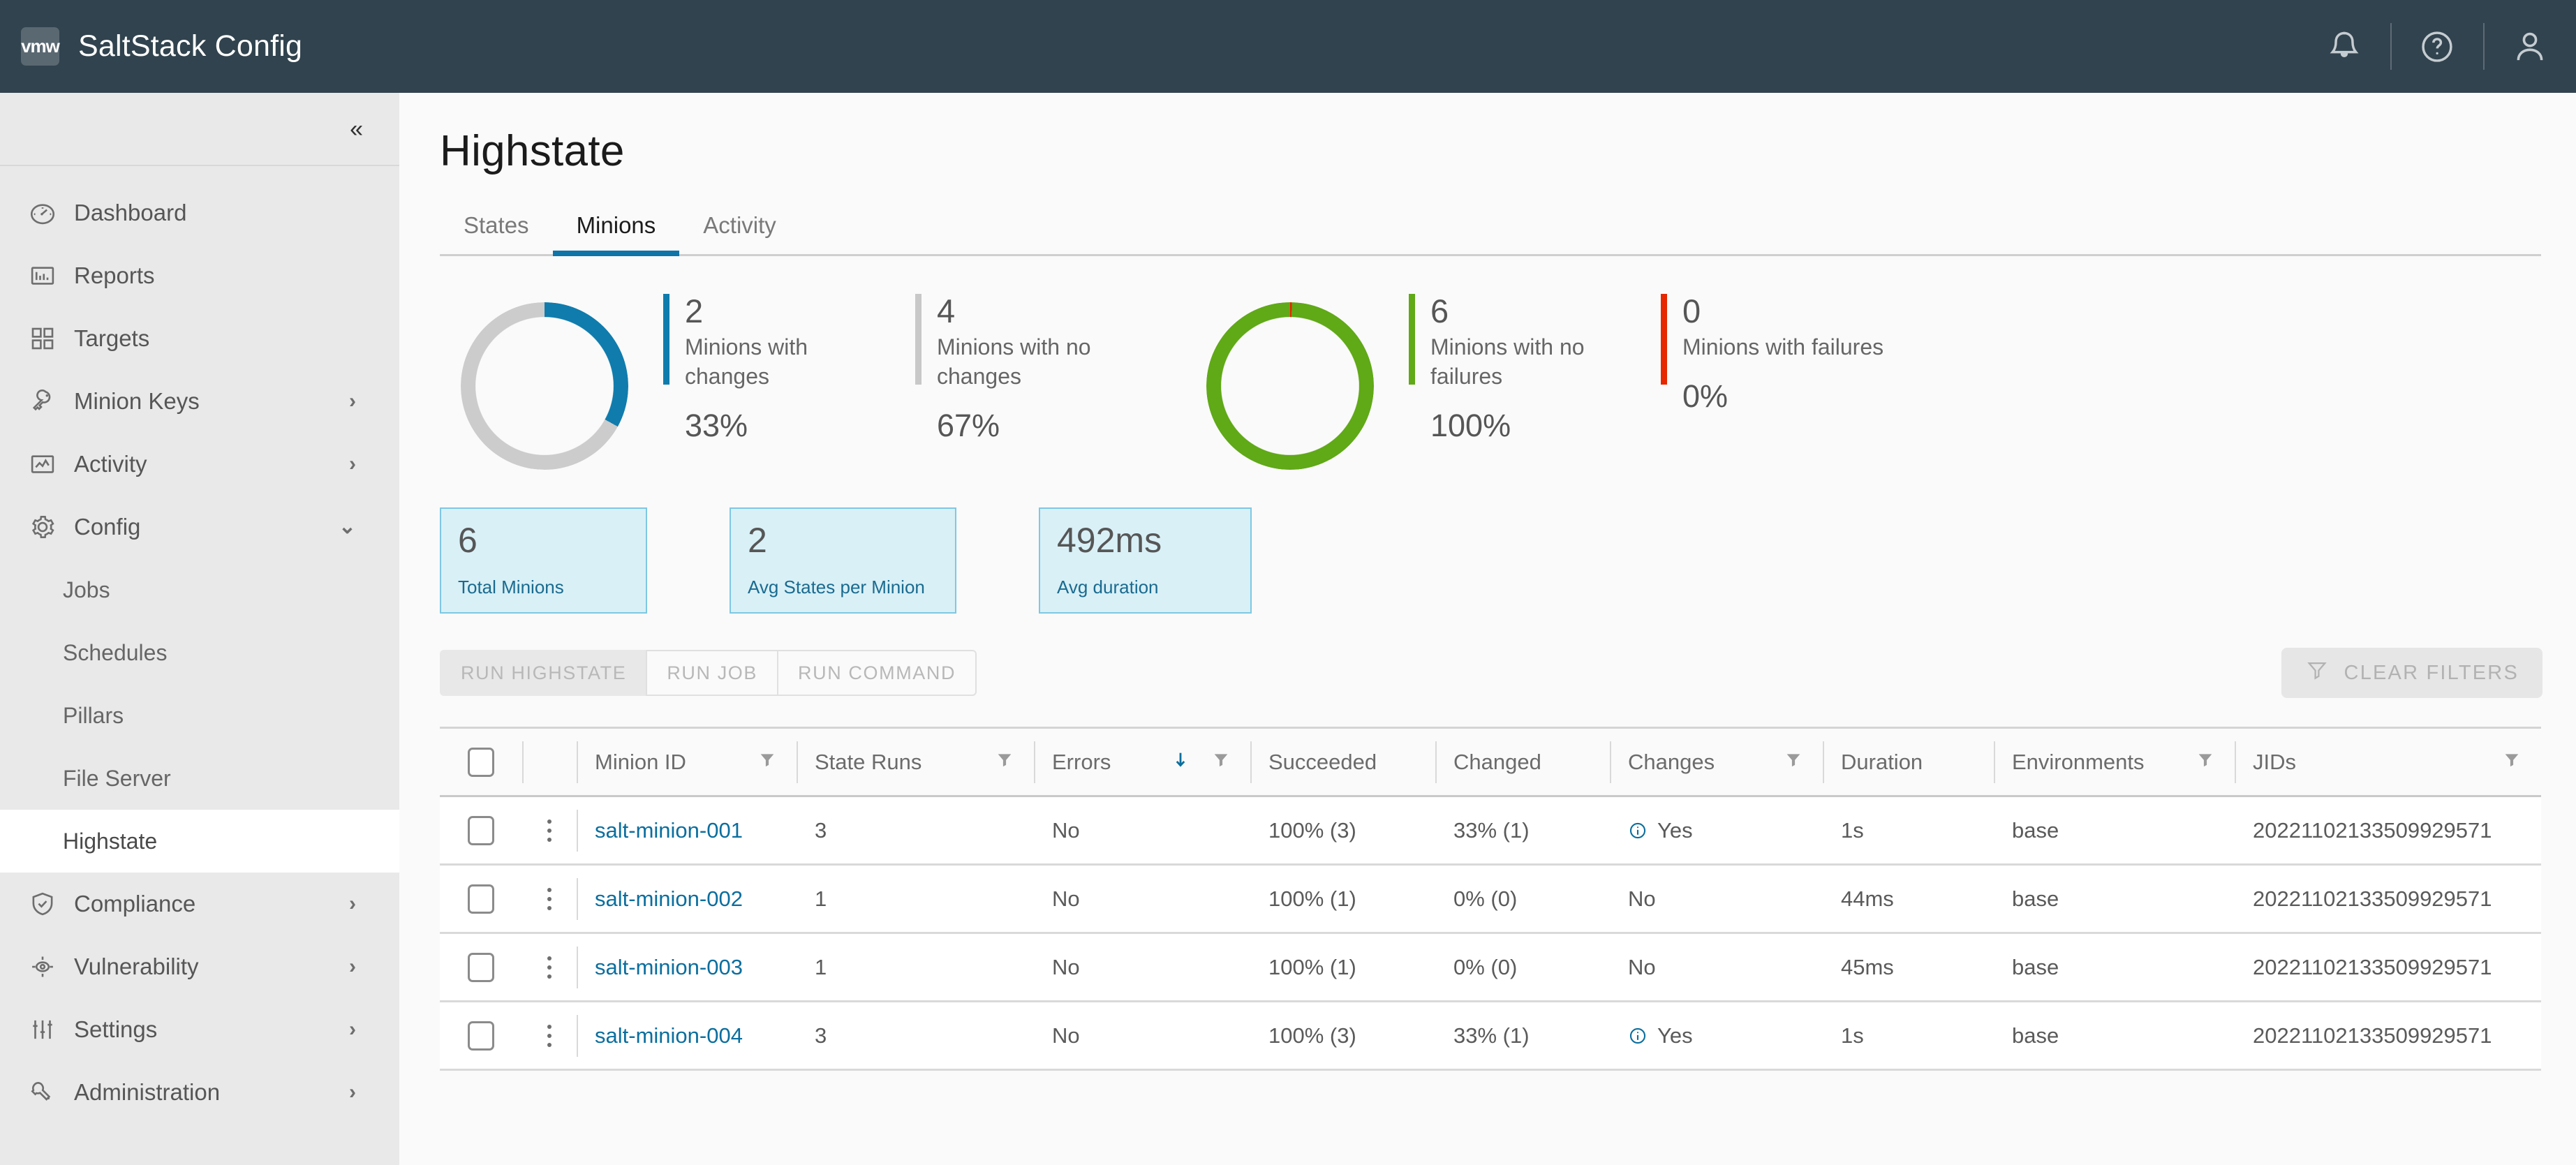 Image resolution: width=2576 pixels, height=1165 pixels. What do you see at coordinates (199, 401) in the screenshot?
I see `sidebar-item-minion-keys: Minion Keys ›` at bounding box center [199, 401].